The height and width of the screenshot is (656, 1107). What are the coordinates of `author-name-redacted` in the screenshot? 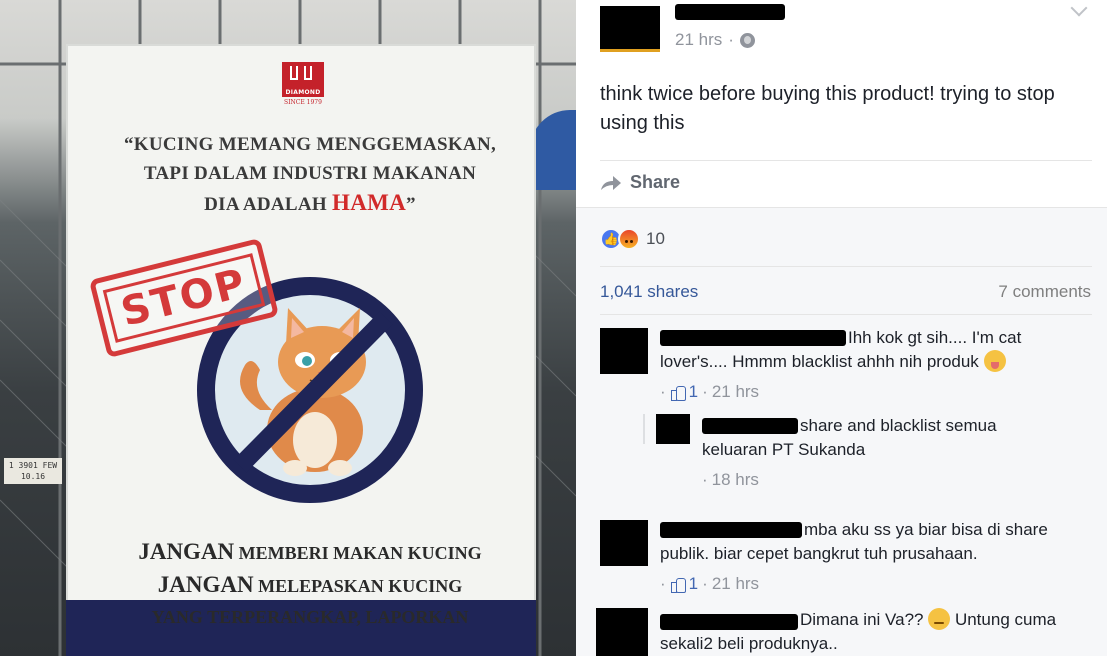 It's located at (730, 12).